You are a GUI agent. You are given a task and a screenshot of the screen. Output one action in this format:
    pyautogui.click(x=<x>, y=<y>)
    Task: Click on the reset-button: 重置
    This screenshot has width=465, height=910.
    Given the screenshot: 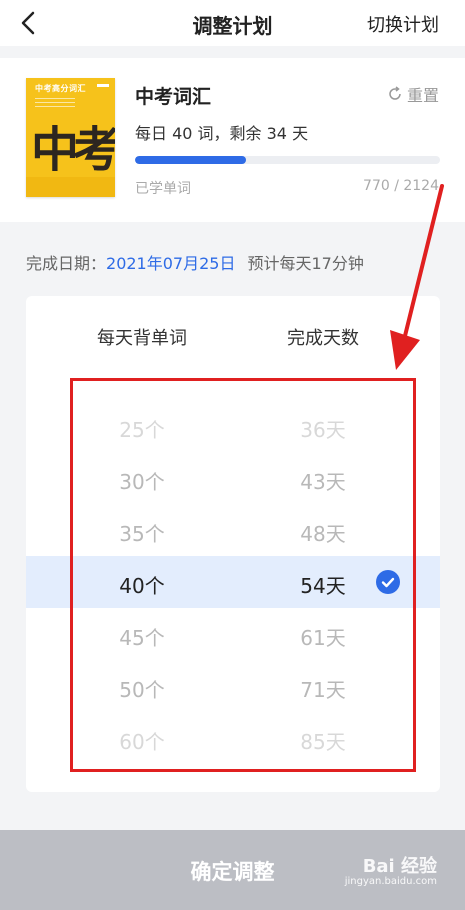 What is the action you would take?
    pyautogui.click(x=413, y=94)
    